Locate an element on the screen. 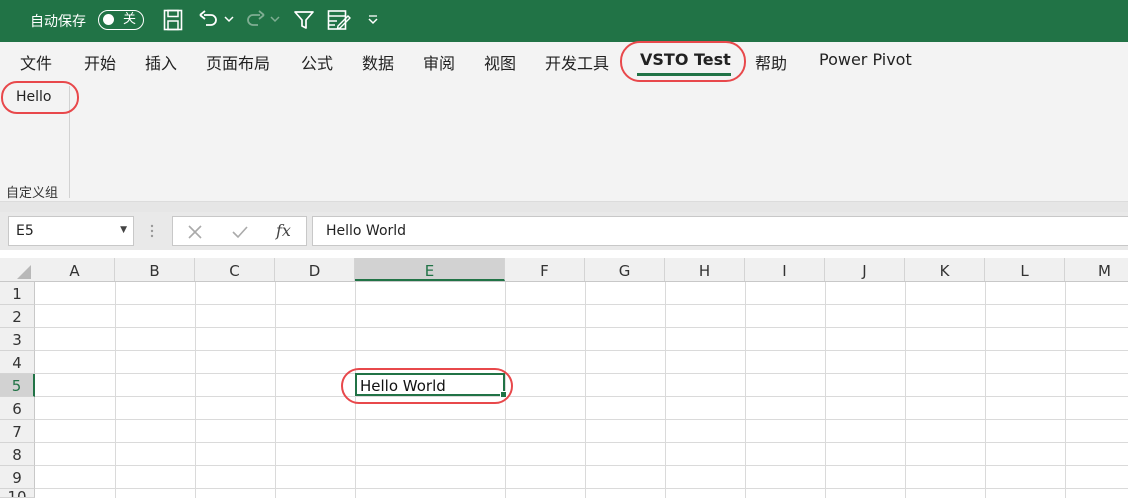 The image size is (1128, 498). row-header-7: 7 is located at coordinates (17, 431).